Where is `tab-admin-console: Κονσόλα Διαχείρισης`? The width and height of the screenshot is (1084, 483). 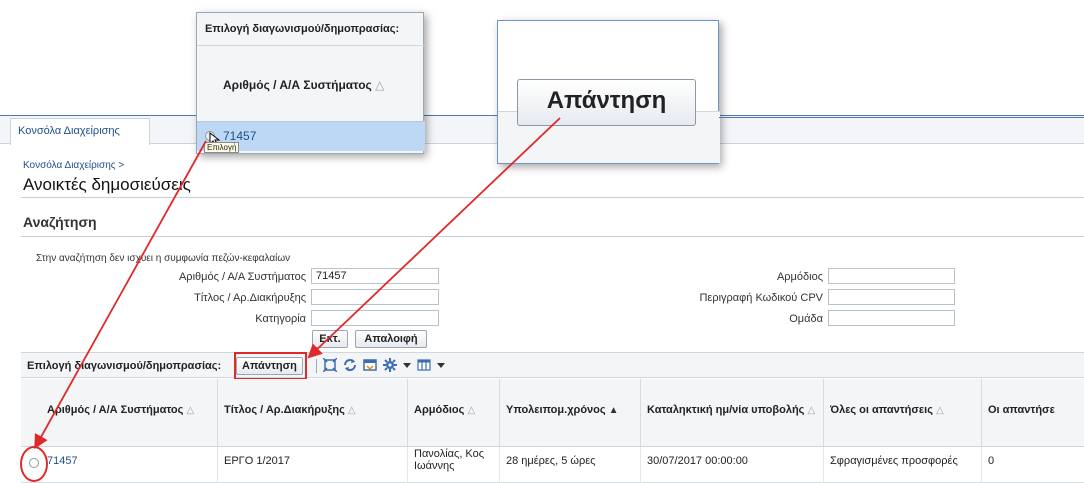
tab-admin-console: Κονσόλα Διαχείρισης is located at coordinates (80, 131).